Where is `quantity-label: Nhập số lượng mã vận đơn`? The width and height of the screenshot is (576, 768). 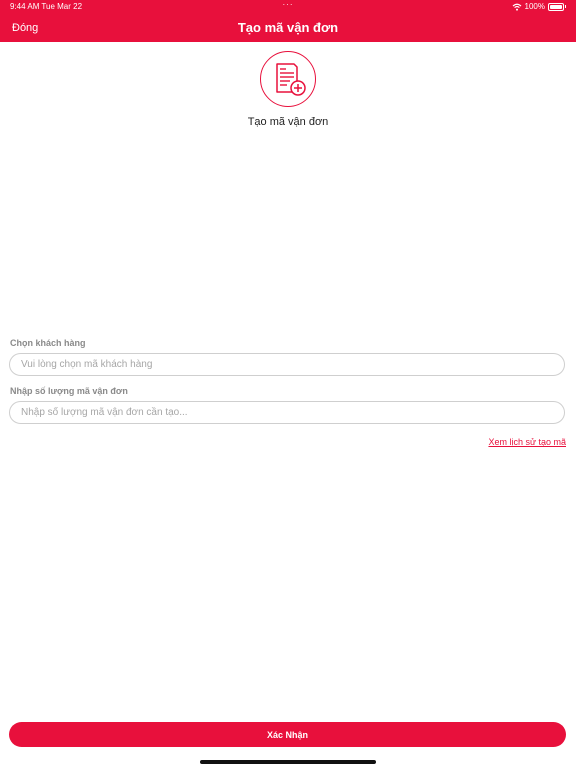
quantity-label: Nhập số lượng mã vận đơn is located at coordinates (69, 391).